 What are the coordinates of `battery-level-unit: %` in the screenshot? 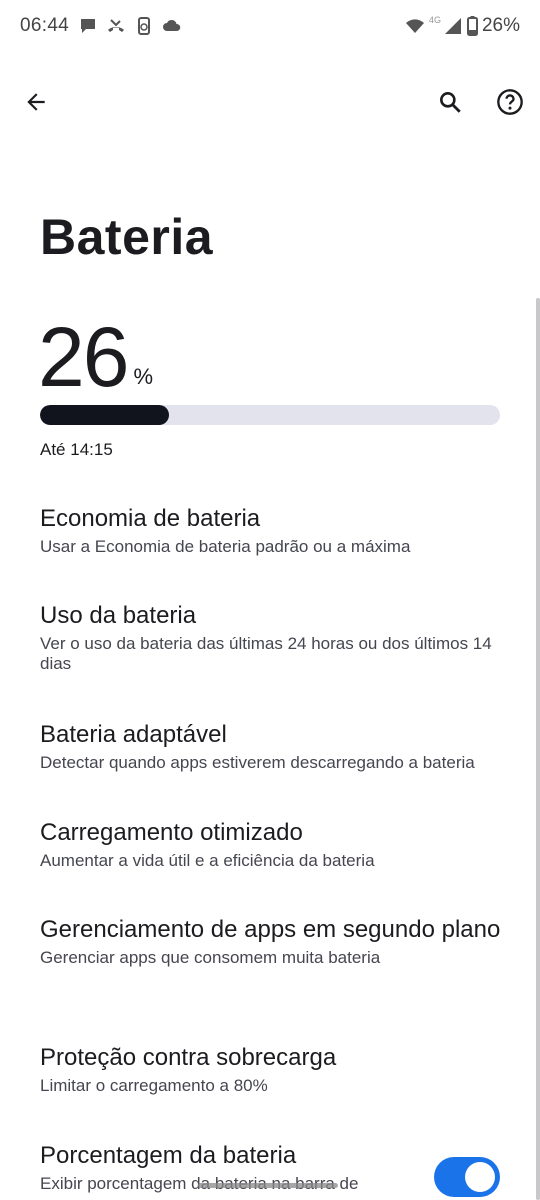 It's located at (143, 376).